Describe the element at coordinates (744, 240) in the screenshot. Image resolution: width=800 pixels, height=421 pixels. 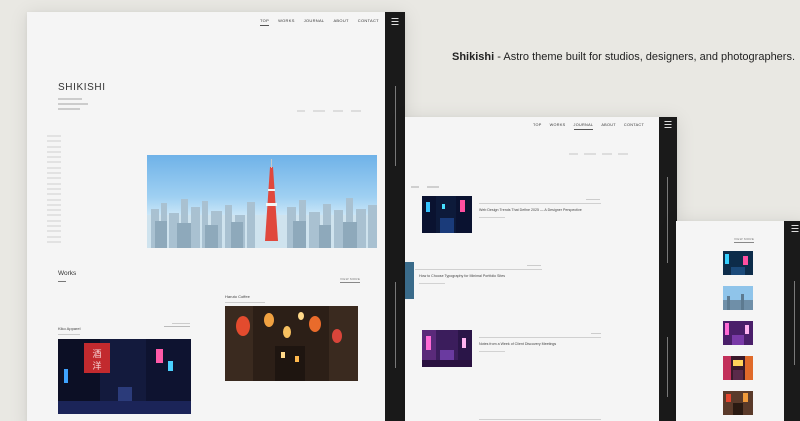
I see `gallery-view-more-link: VIEW MORE` at that location.